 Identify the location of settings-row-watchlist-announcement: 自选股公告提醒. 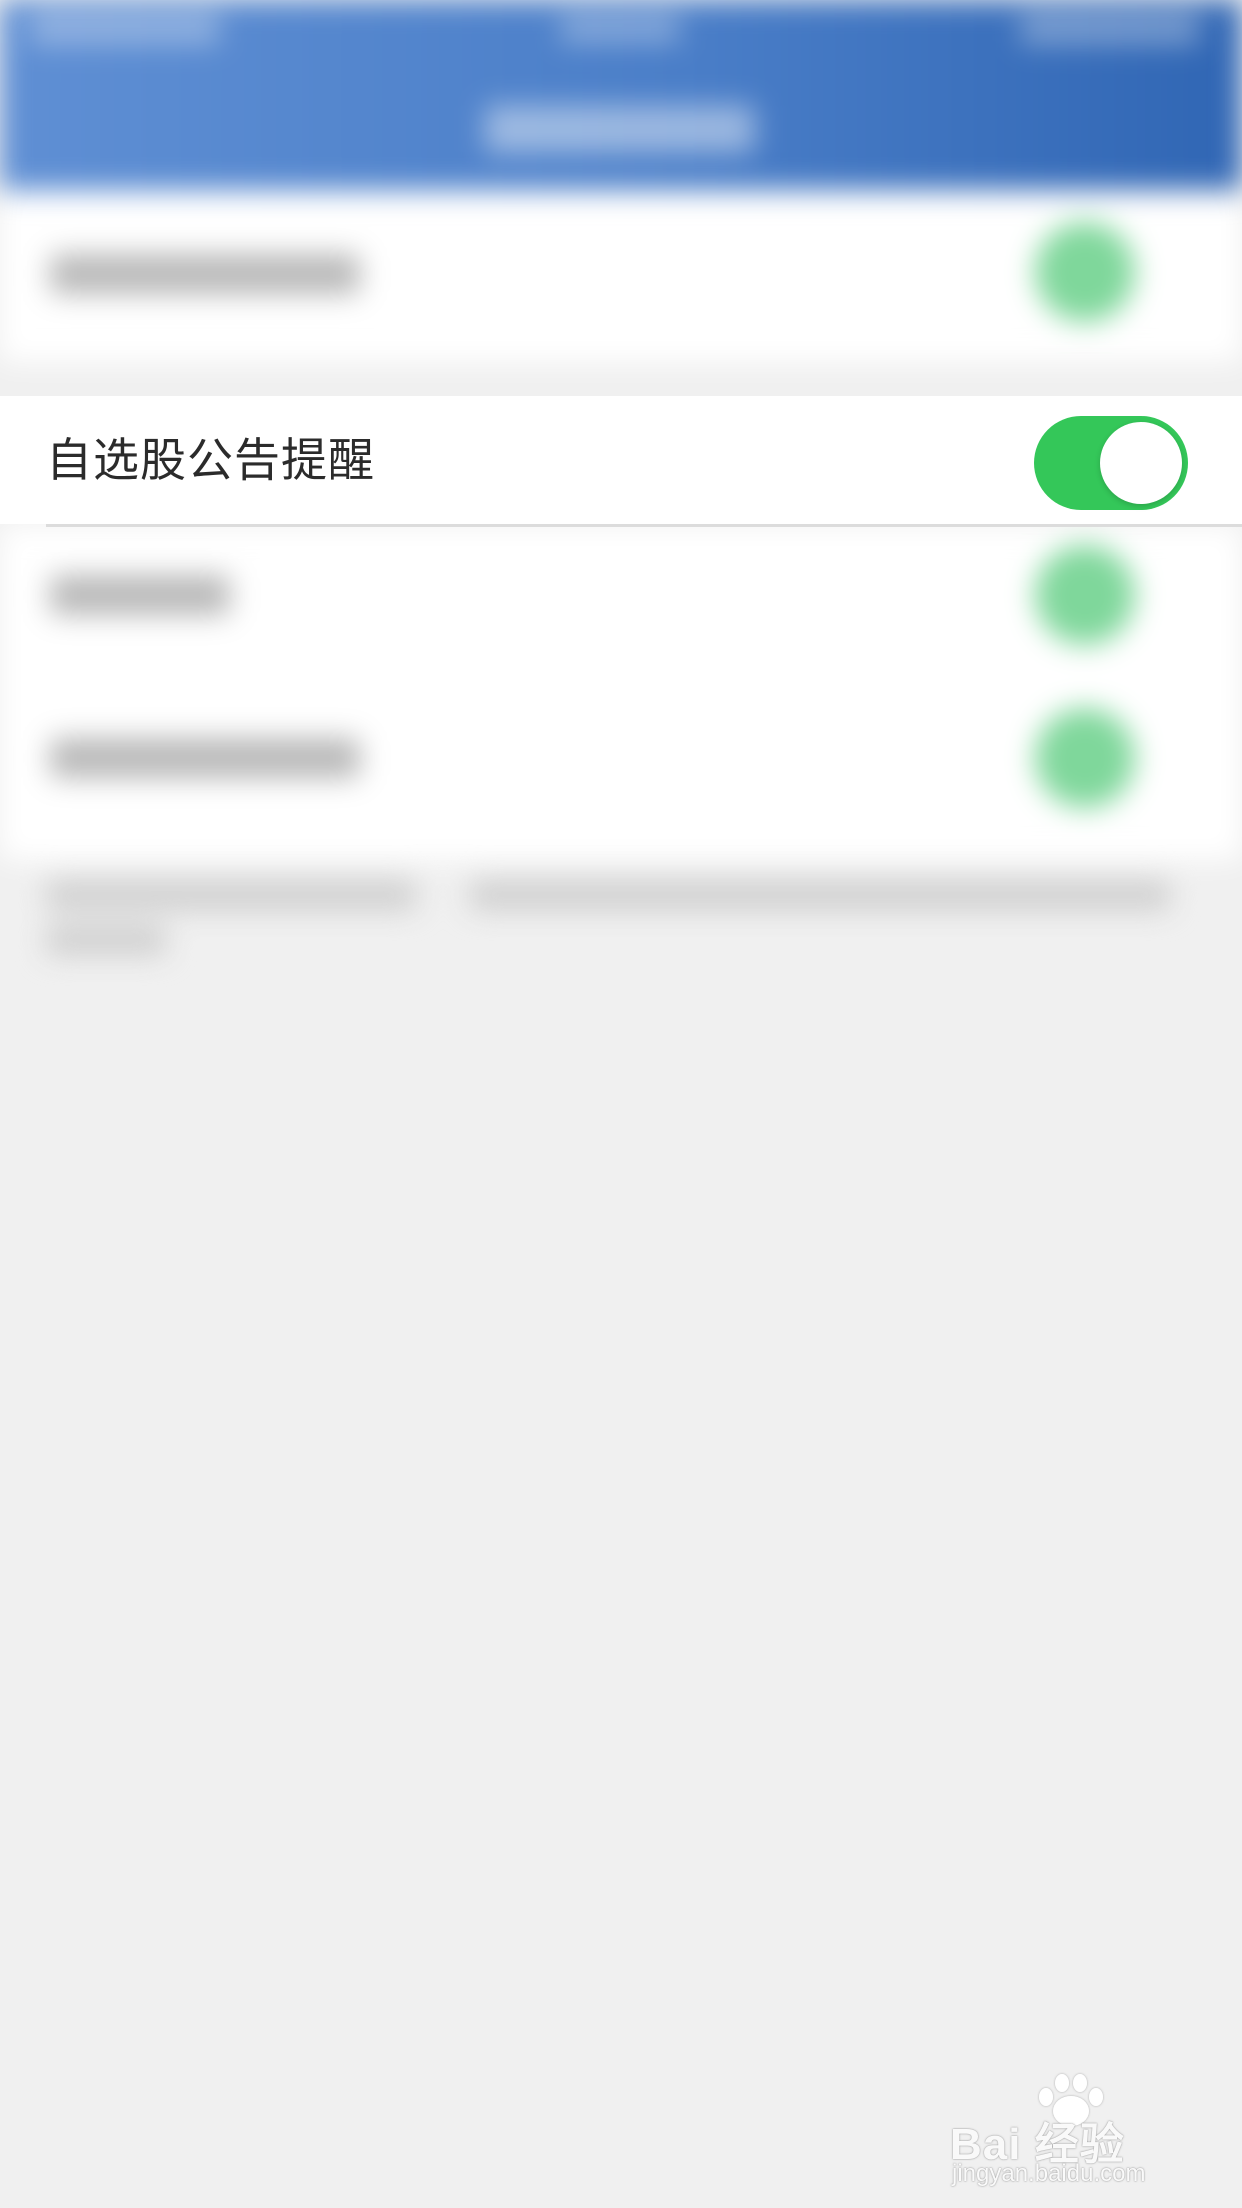
(621, 460).